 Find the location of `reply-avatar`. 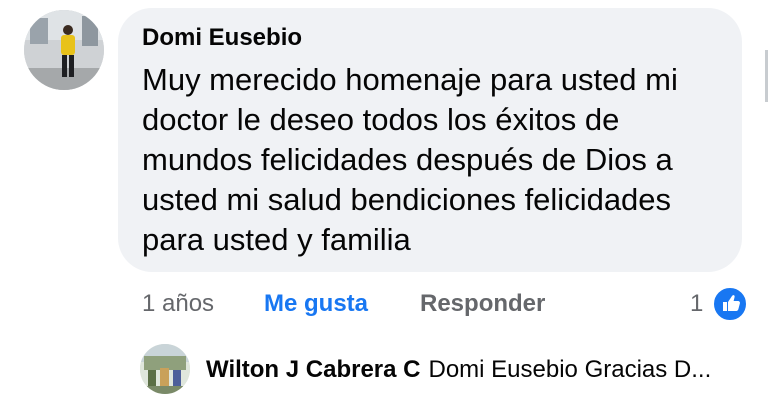

reply-avatar is located at coordinates (165, 369).